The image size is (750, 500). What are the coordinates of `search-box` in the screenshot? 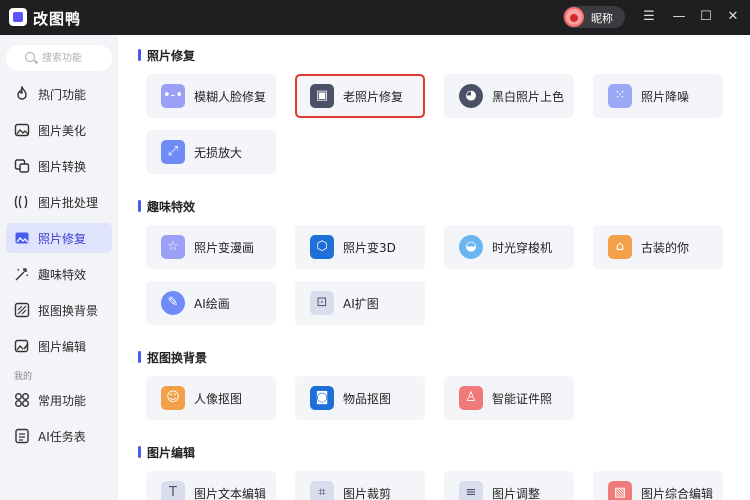 It's located at (59, 58).